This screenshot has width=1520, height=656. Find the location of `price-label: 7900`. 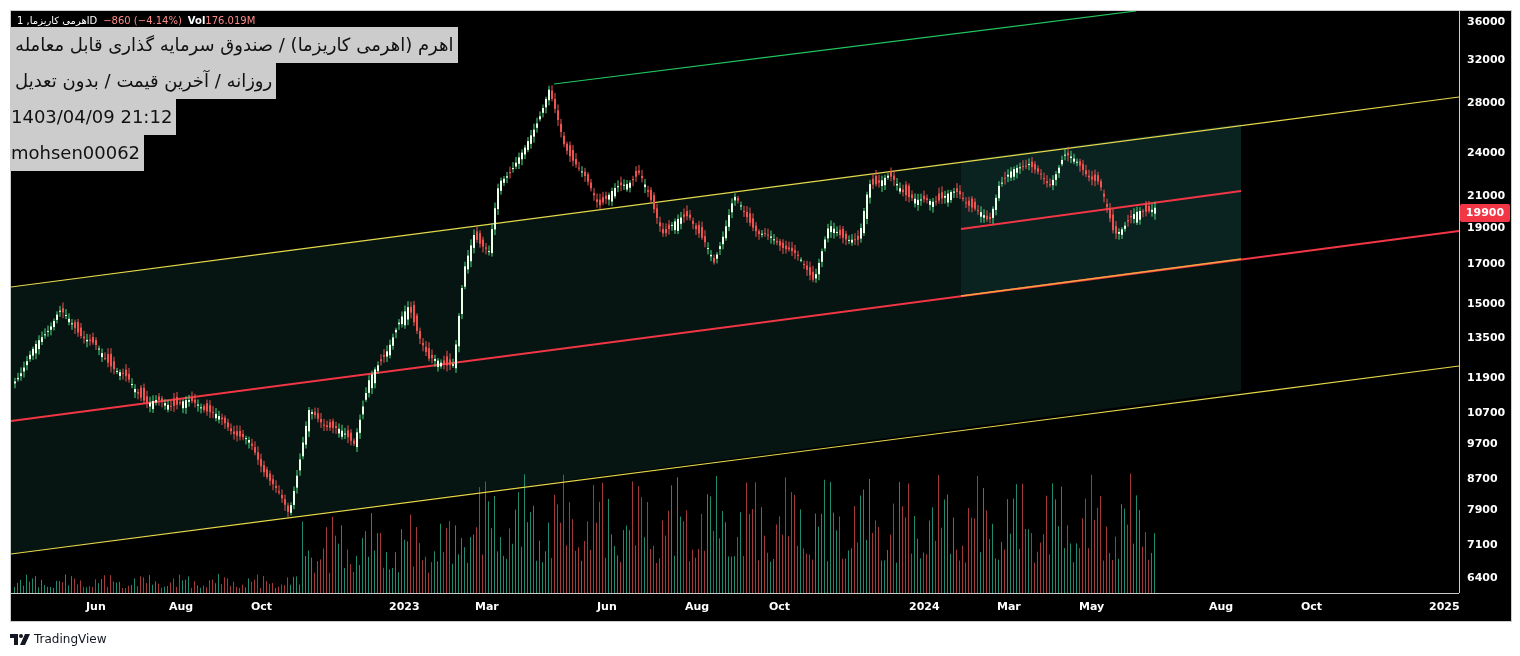

price-label: 7900 is located at coordinates (1482, 510).